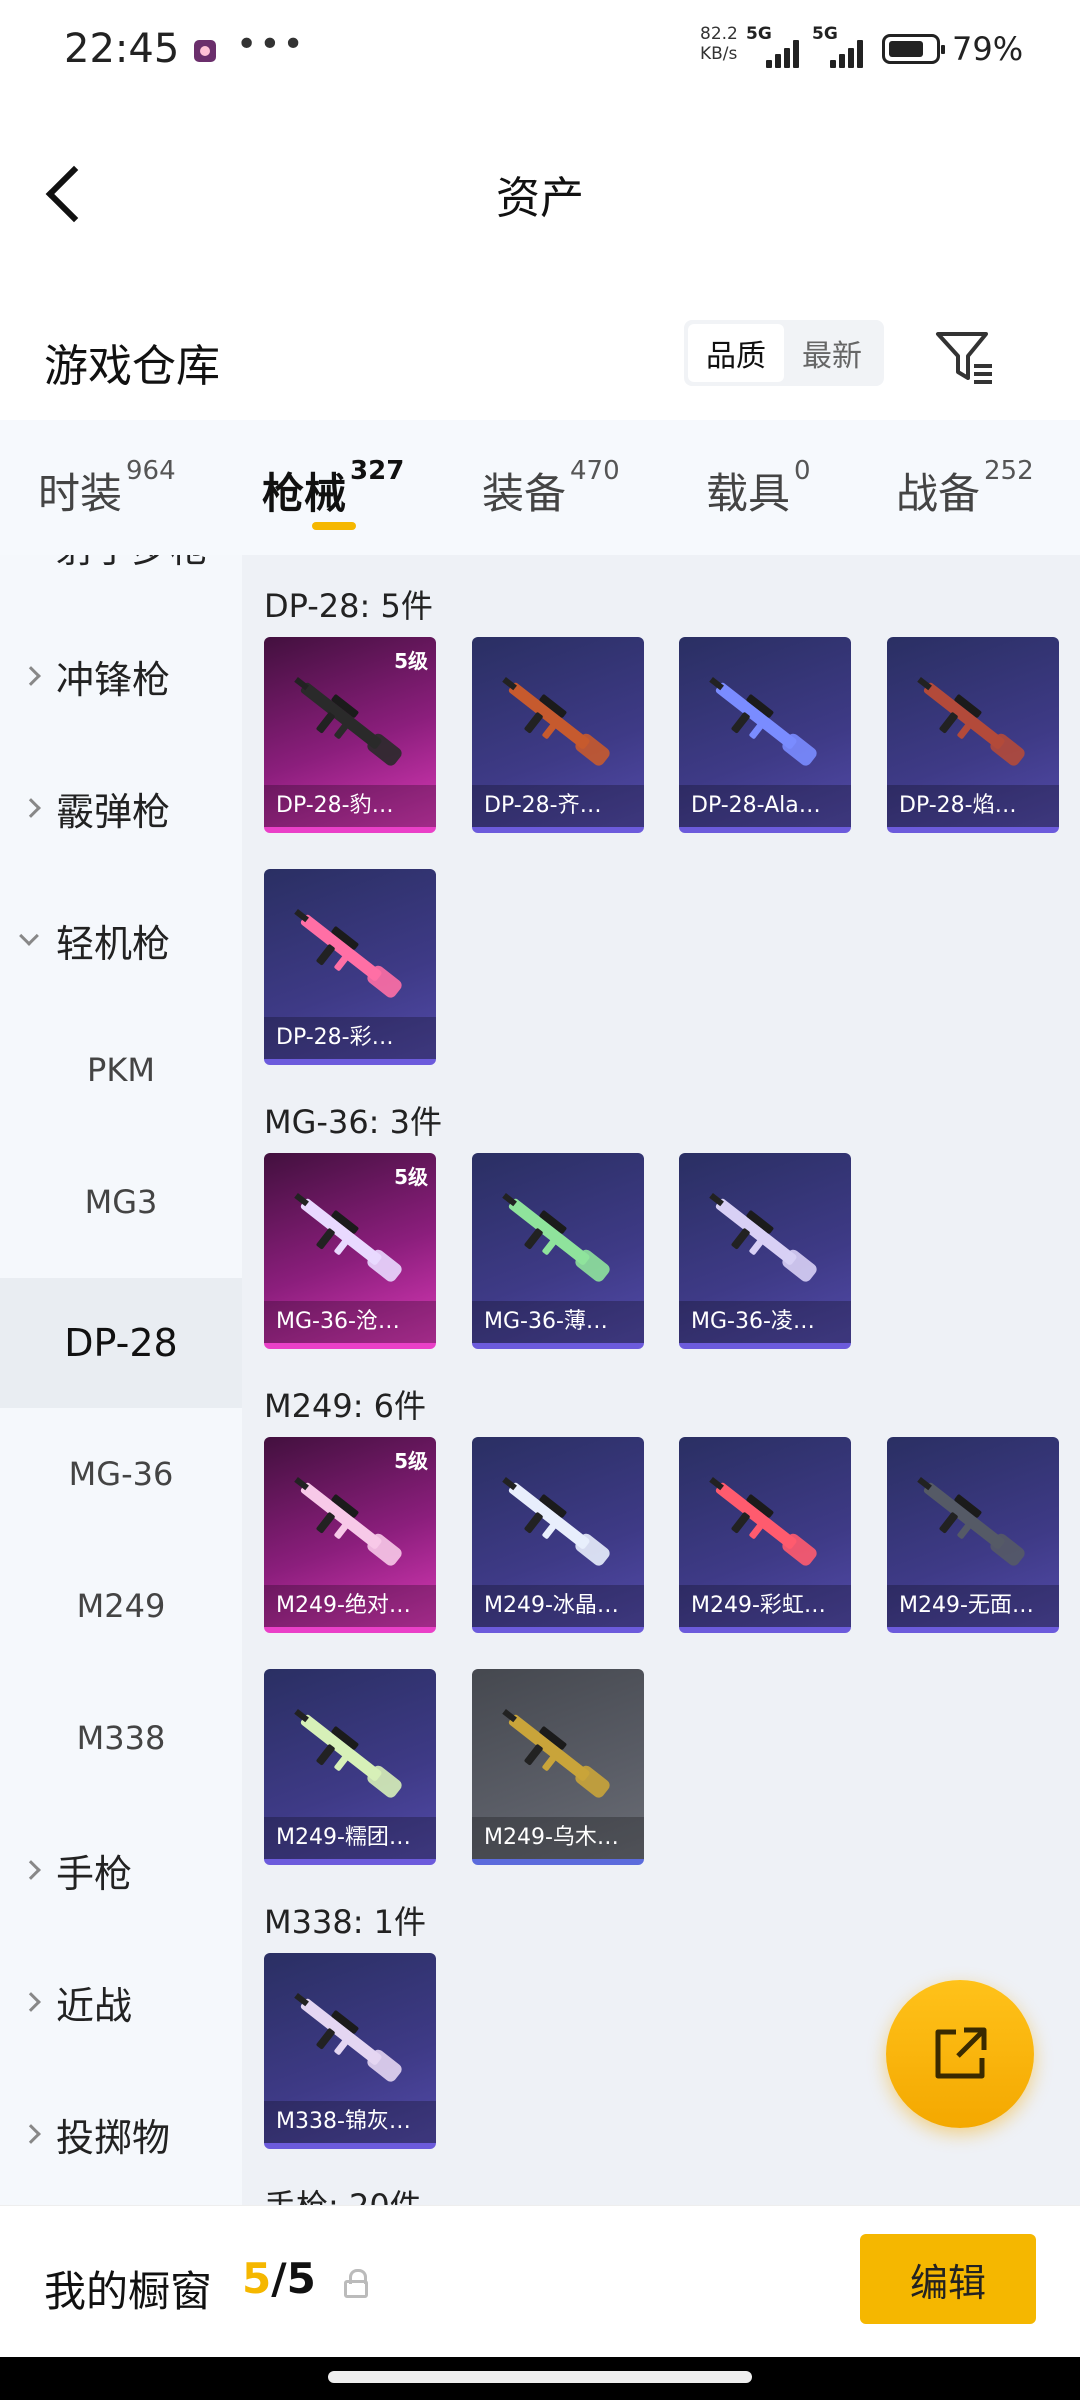  I want to click on category-tabs: 时装 964 枪械 327 装备 470 载具 0 战备 252, so click(540, 487).